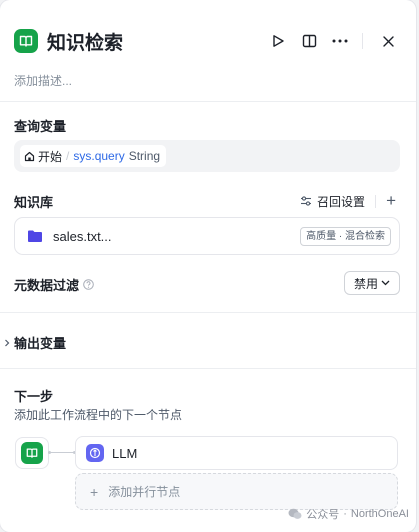 This screenshot has width=419, height=532. I want to click on output-variables-toggle: 输出变量, so click(35, 342).